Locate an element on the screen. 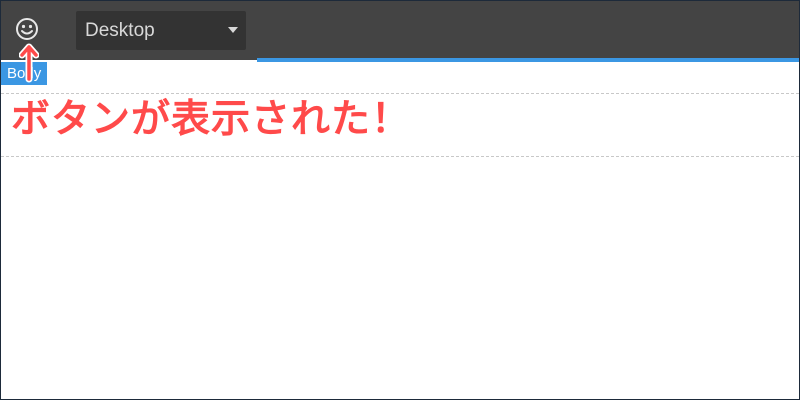  smiley-face-icon is located at coordinates (27, 29).